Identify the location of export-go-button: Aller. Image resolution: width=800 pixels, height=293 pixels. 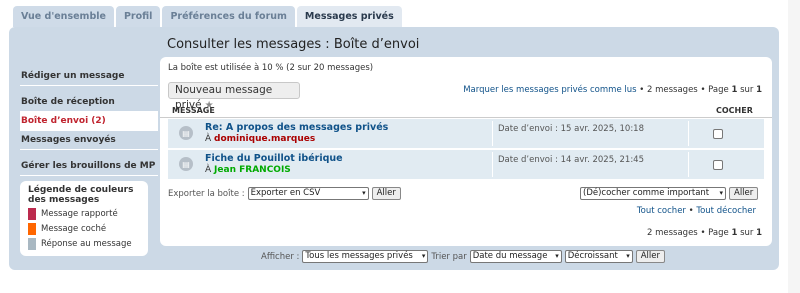
(386, 193).